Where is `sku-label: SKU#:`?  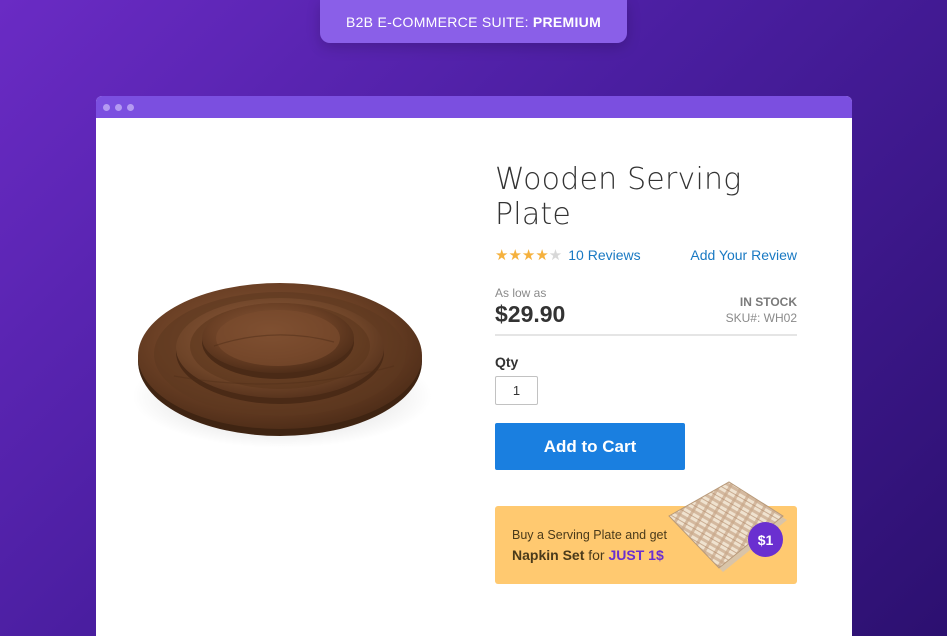
sku-label: SKU#: is located at coordinates (743, 318).